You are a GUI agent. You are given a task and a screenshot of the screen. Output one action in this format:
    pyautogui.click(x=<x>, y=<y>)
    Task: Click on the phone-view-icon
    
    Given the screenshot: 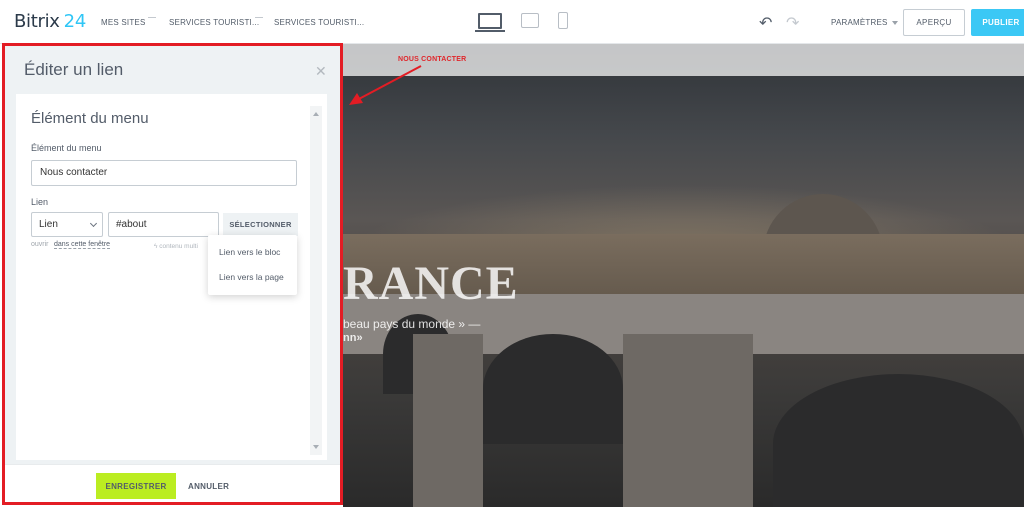 What is the action you would take?
    pyautogui.click(x=563, y=20)
    